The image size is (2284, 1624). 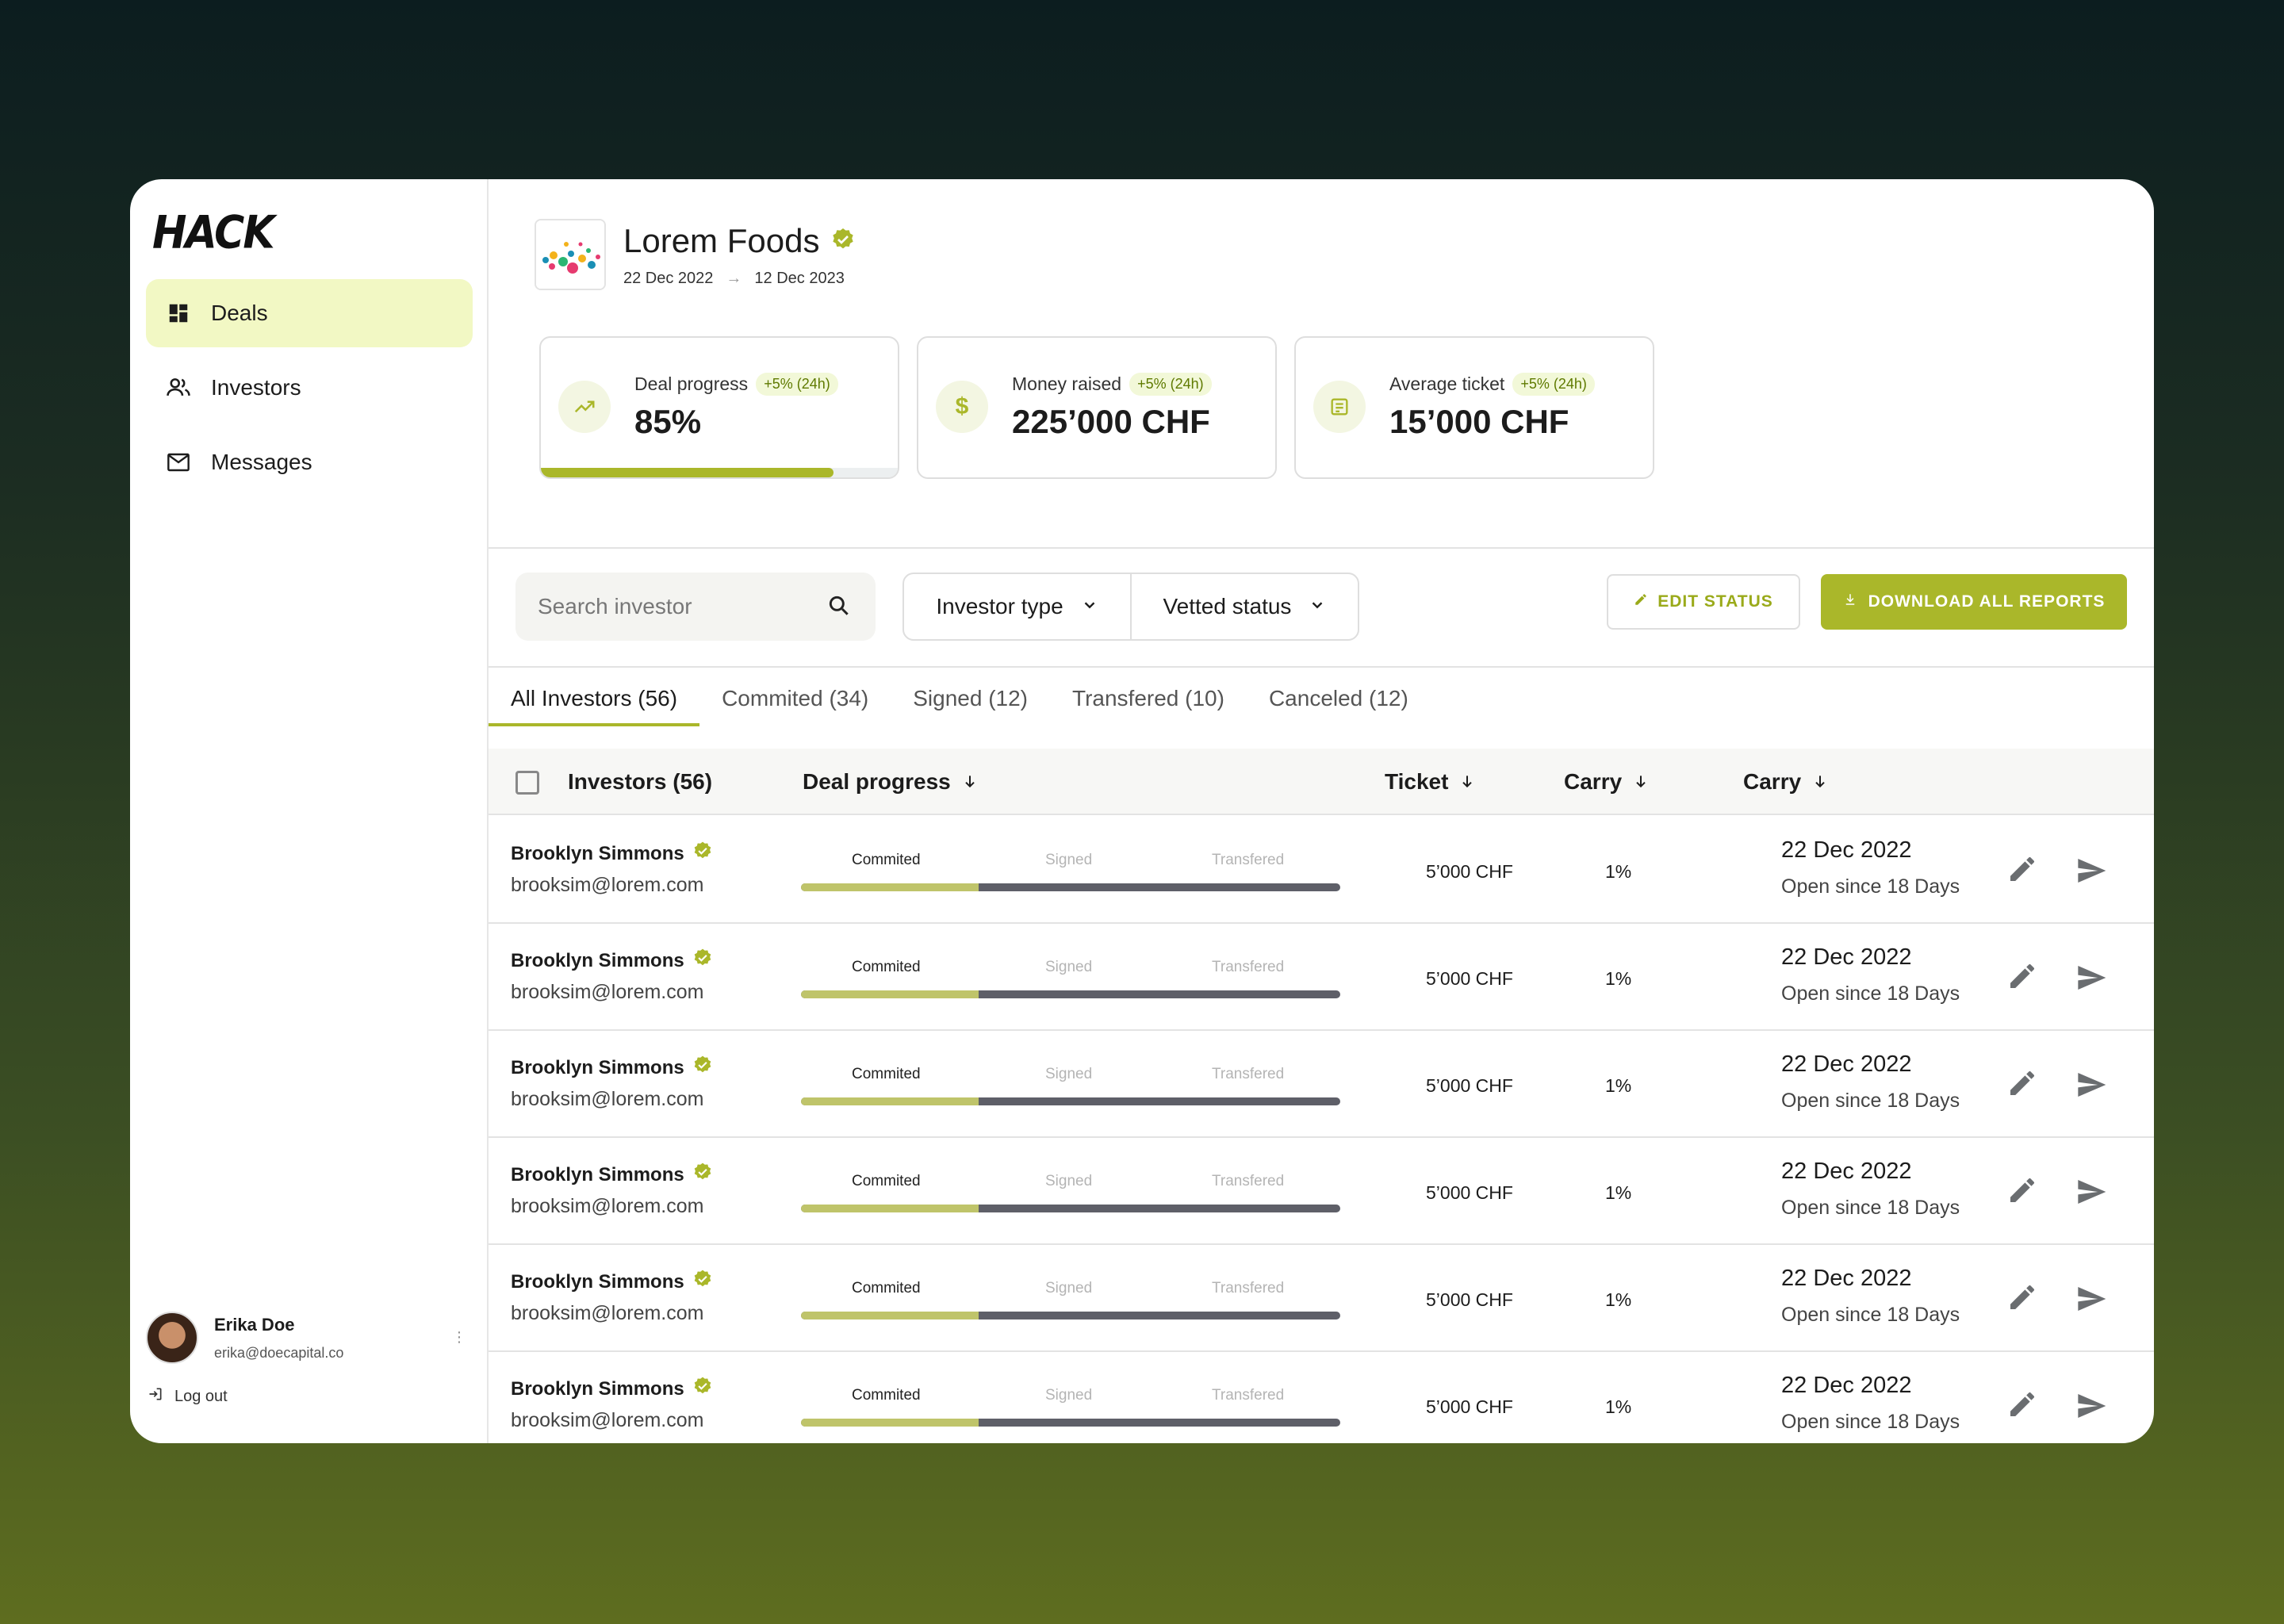 What do you see at coordinates (1987, 601) in the screenshot?
I see `download-label: DOWNLOAD ALL REPORTS` at bounding box center [1987, 601].